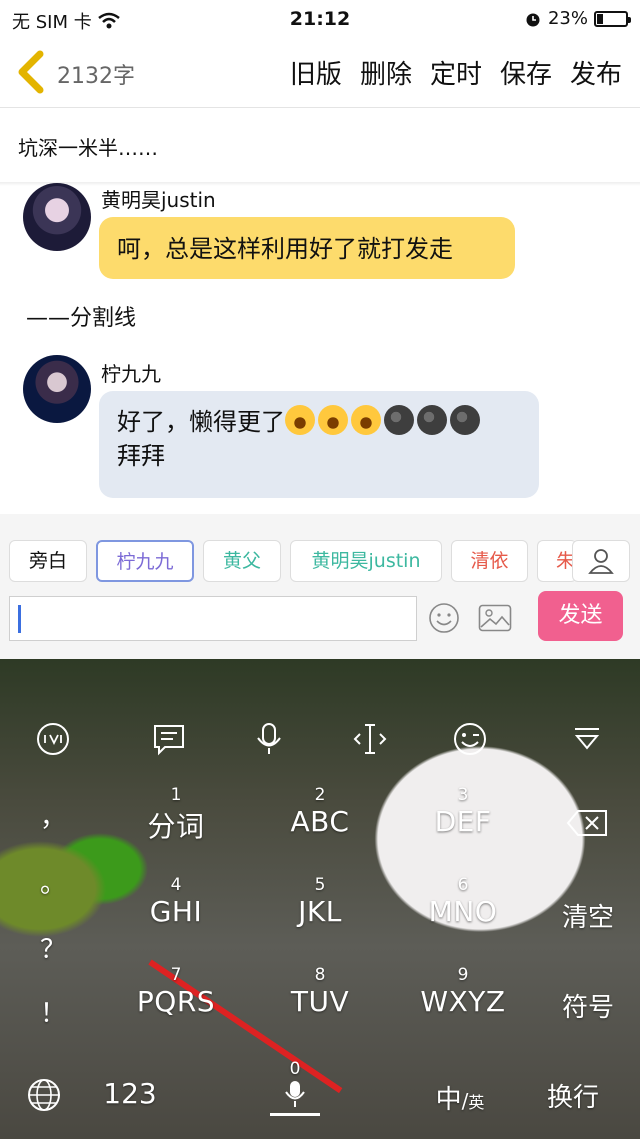 The image size is (640, 1139). I want to click on key-8: 8 TUV, so click(320, 991).